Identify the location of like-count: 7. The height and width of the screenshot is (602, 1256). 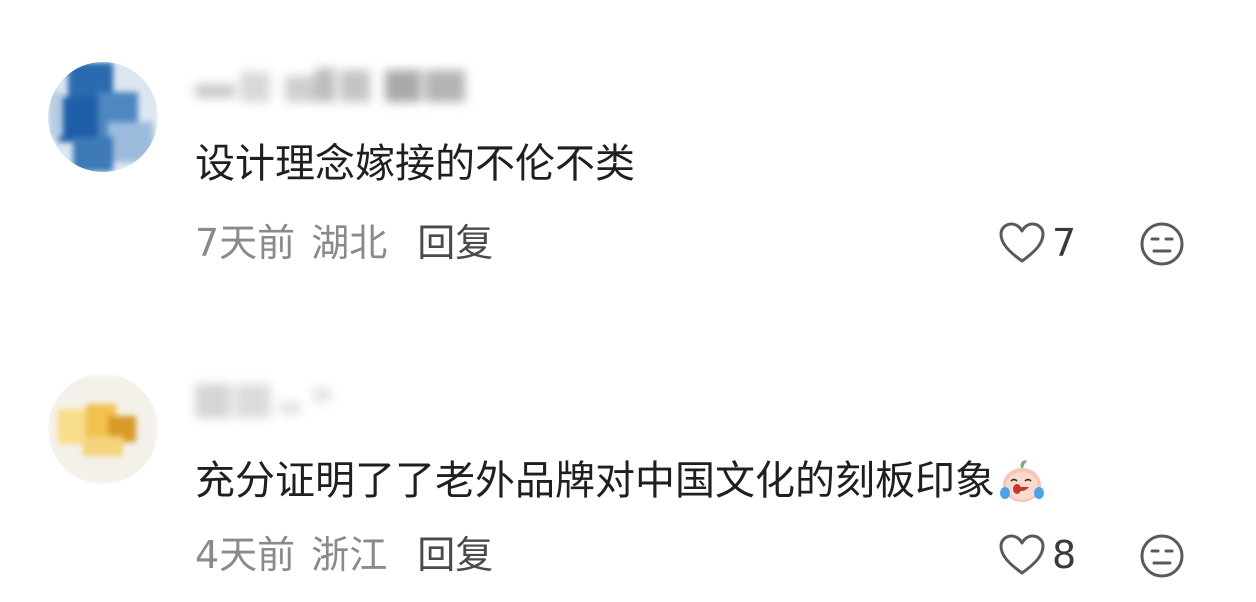
(1064, 243).